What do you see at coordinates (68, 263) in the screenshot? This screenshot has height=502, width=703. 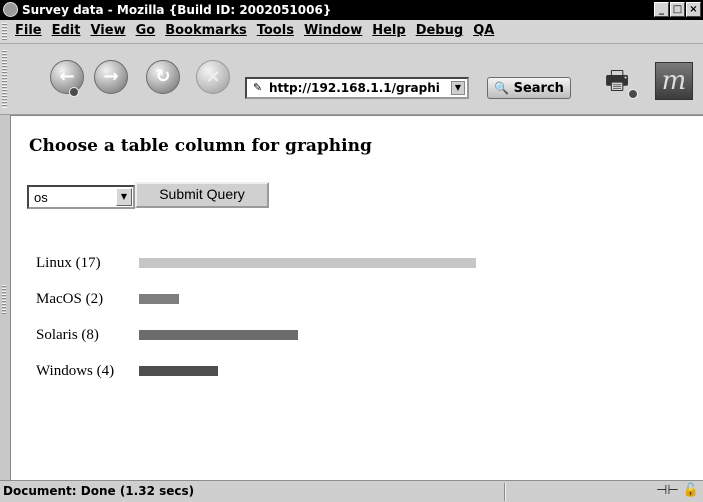 I see `bar-label: Linux (17)` at bounding box center [68, 263].